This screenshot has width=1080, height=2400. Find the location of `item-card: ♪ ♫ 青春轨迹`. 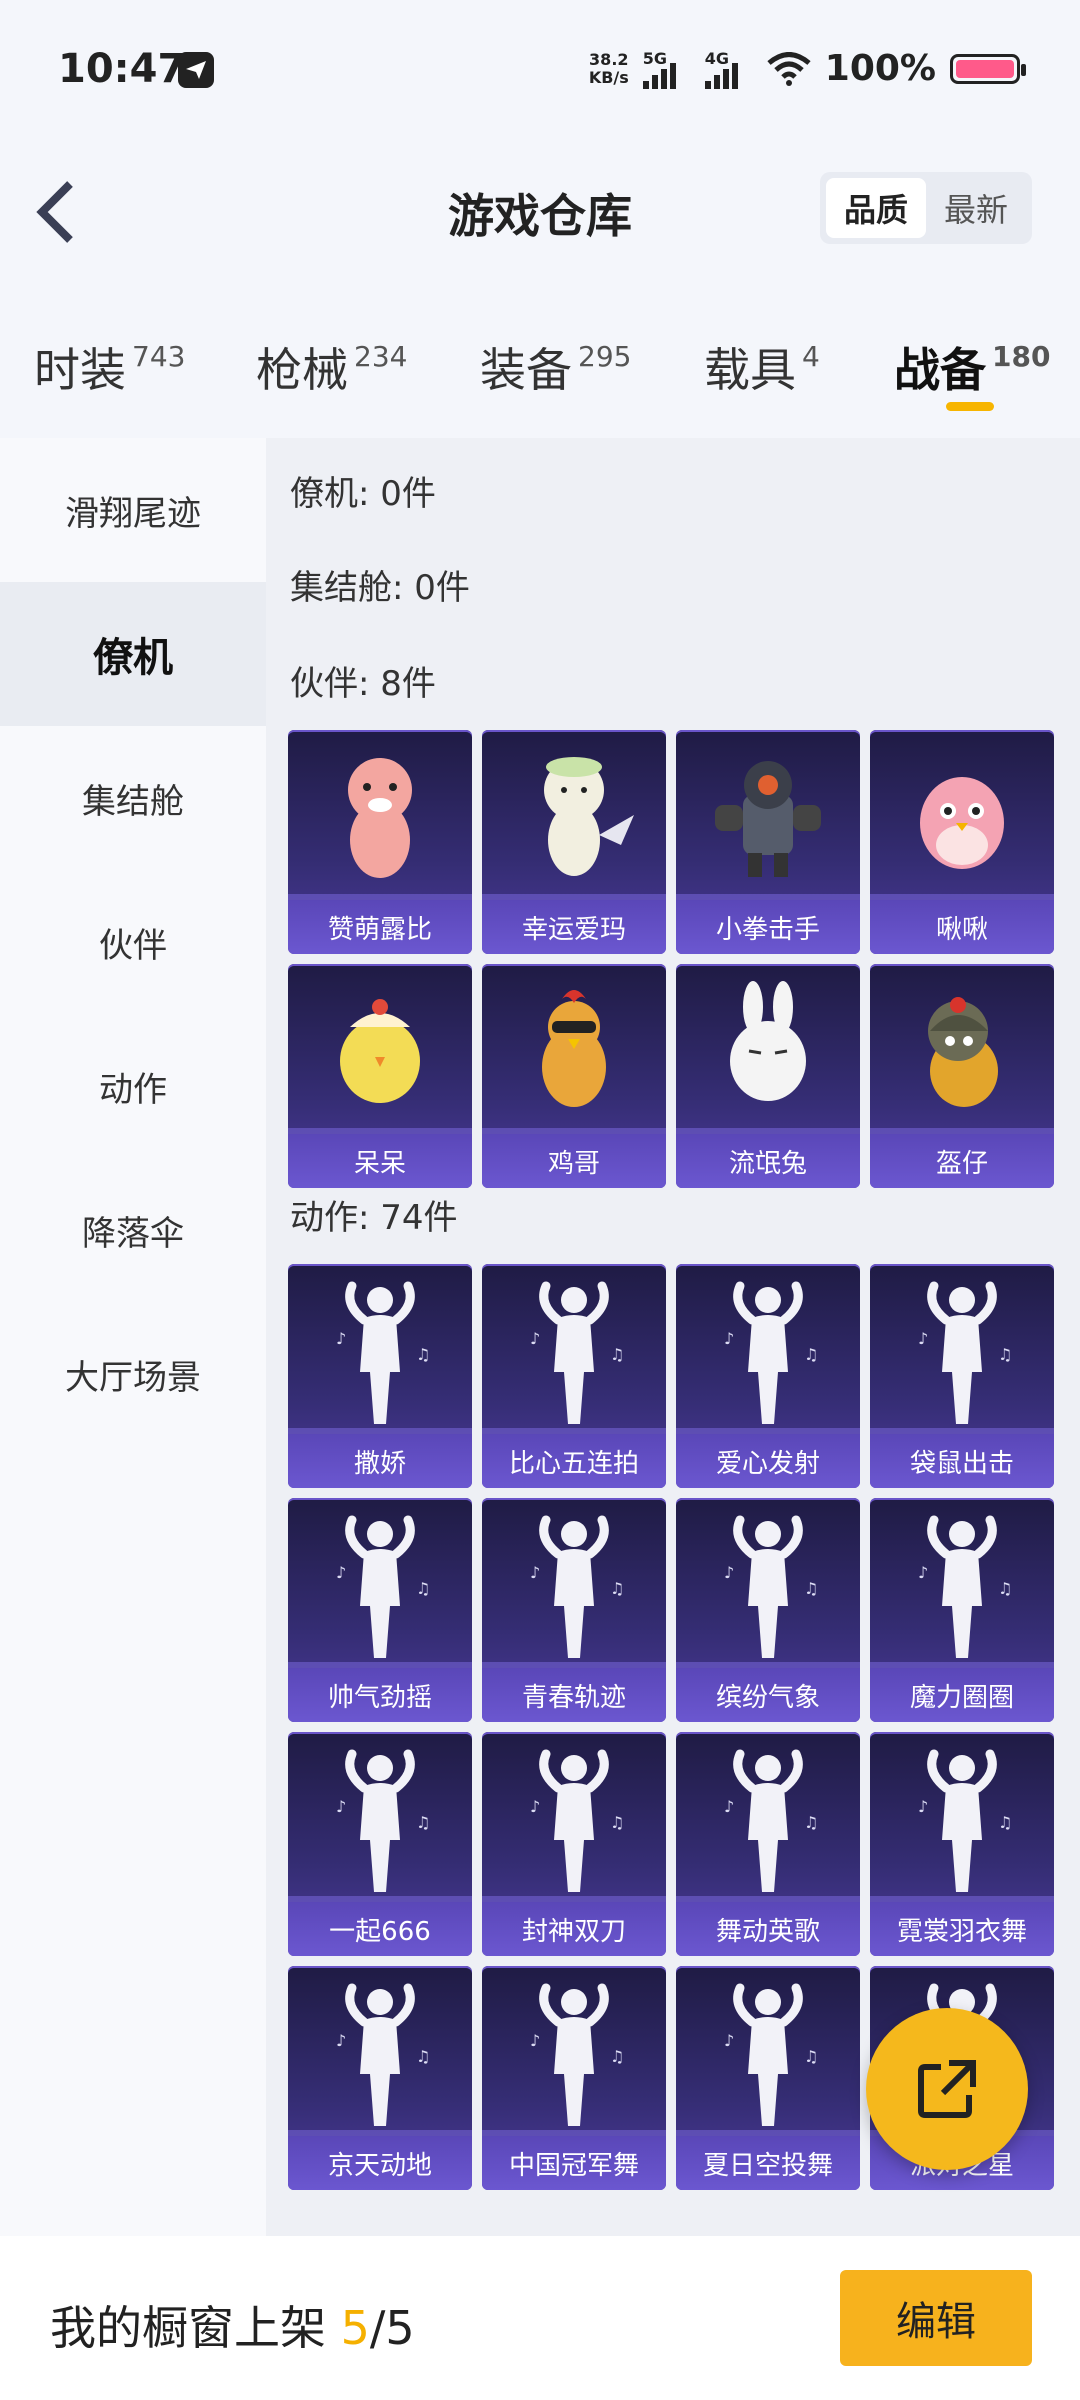

item-card: ♪ ♫ 青春轨迹 is located at coordinates (574, 1610).